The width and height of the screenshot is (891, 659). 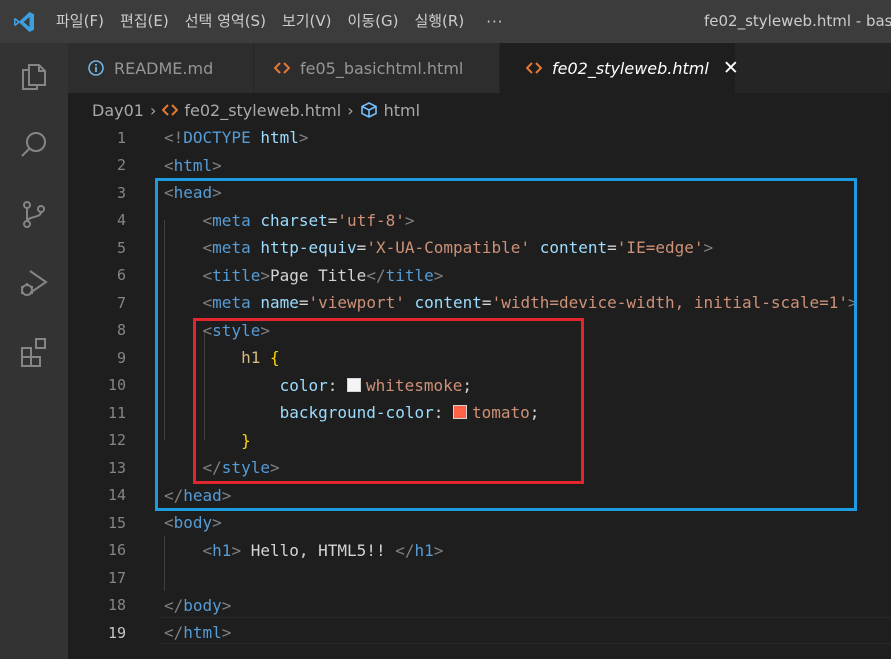 I want to click on info-icon, so click(x=96, y=68).